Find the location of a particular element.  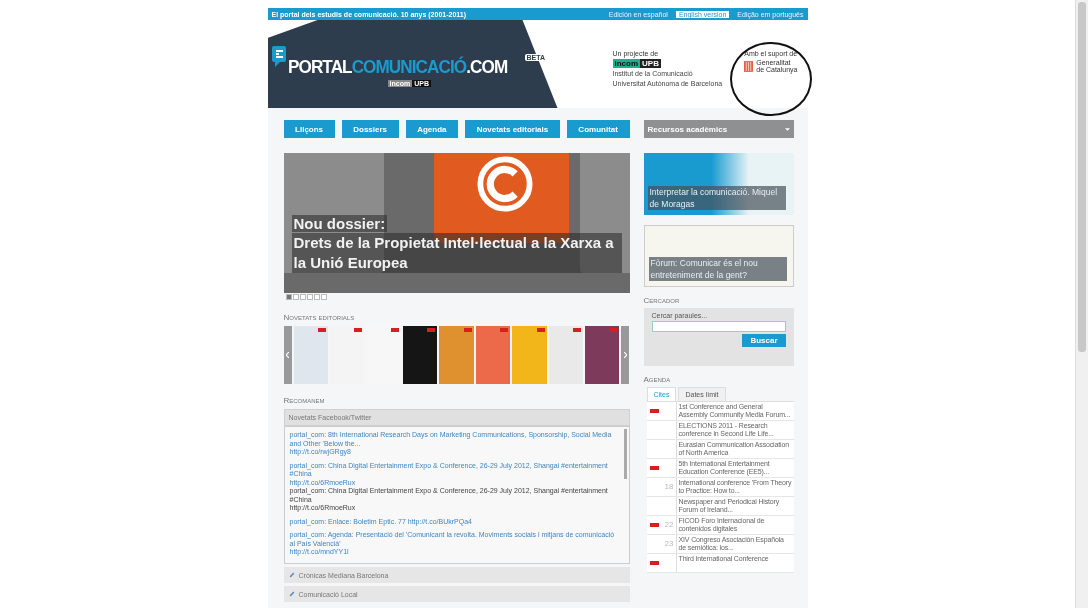

dossier-kicker: Nou dossier: is located at coordinates (339, 223).